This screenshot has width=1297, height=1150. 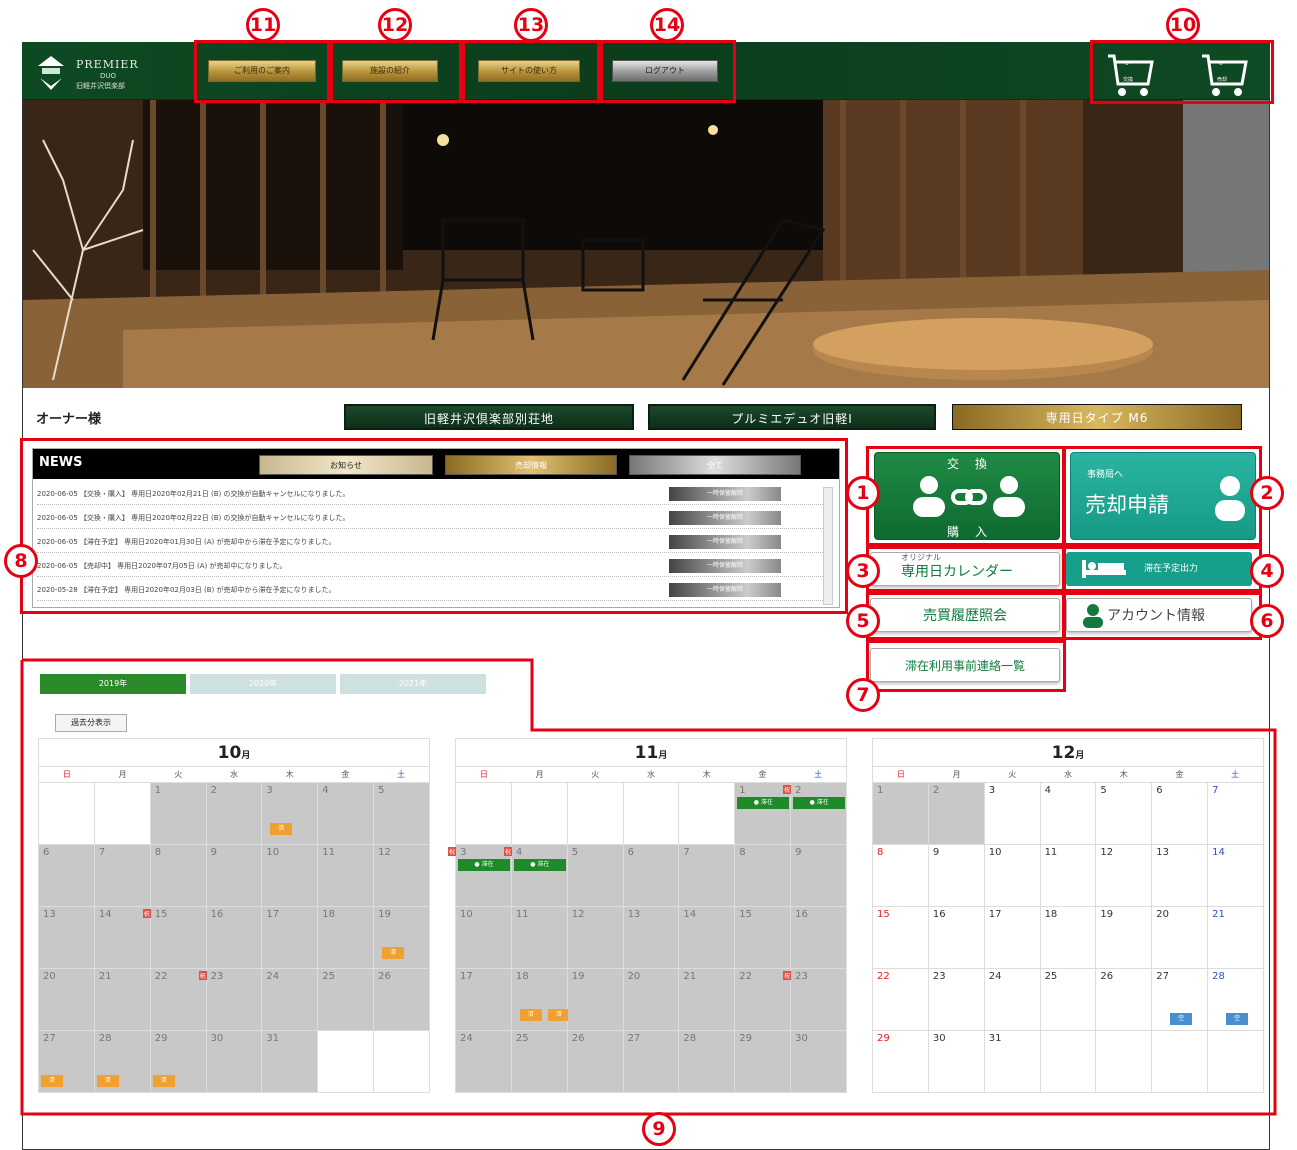 I want to click on annotation-number: 2, so click(x=1267, y=493).